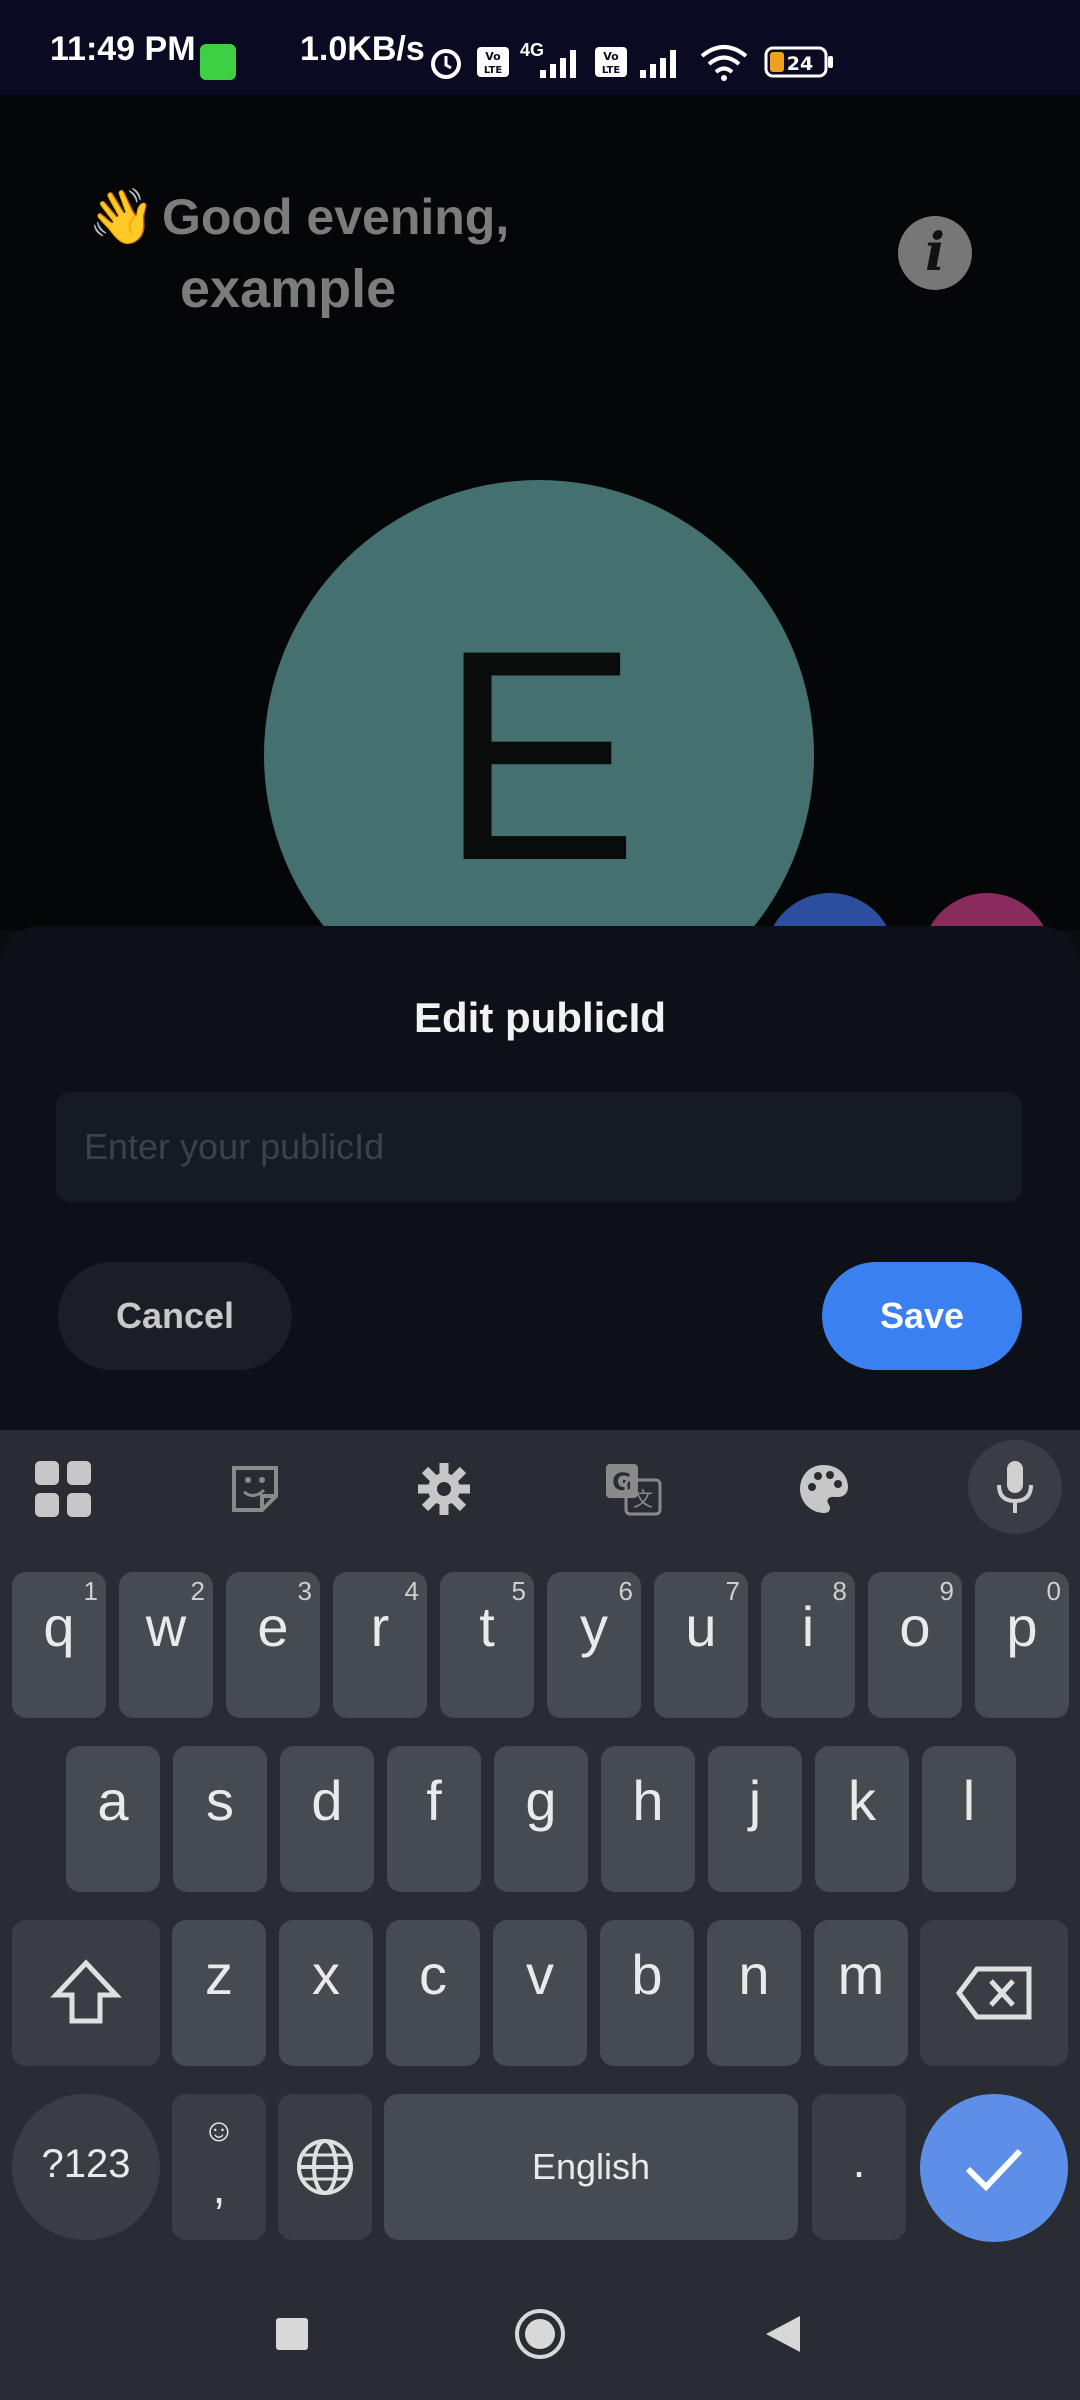 The image size is (1080, 2400). Describe the element at coordinates (122, 217) in the screenshot. I see `waving-hand-emoji: 👋` at that location.